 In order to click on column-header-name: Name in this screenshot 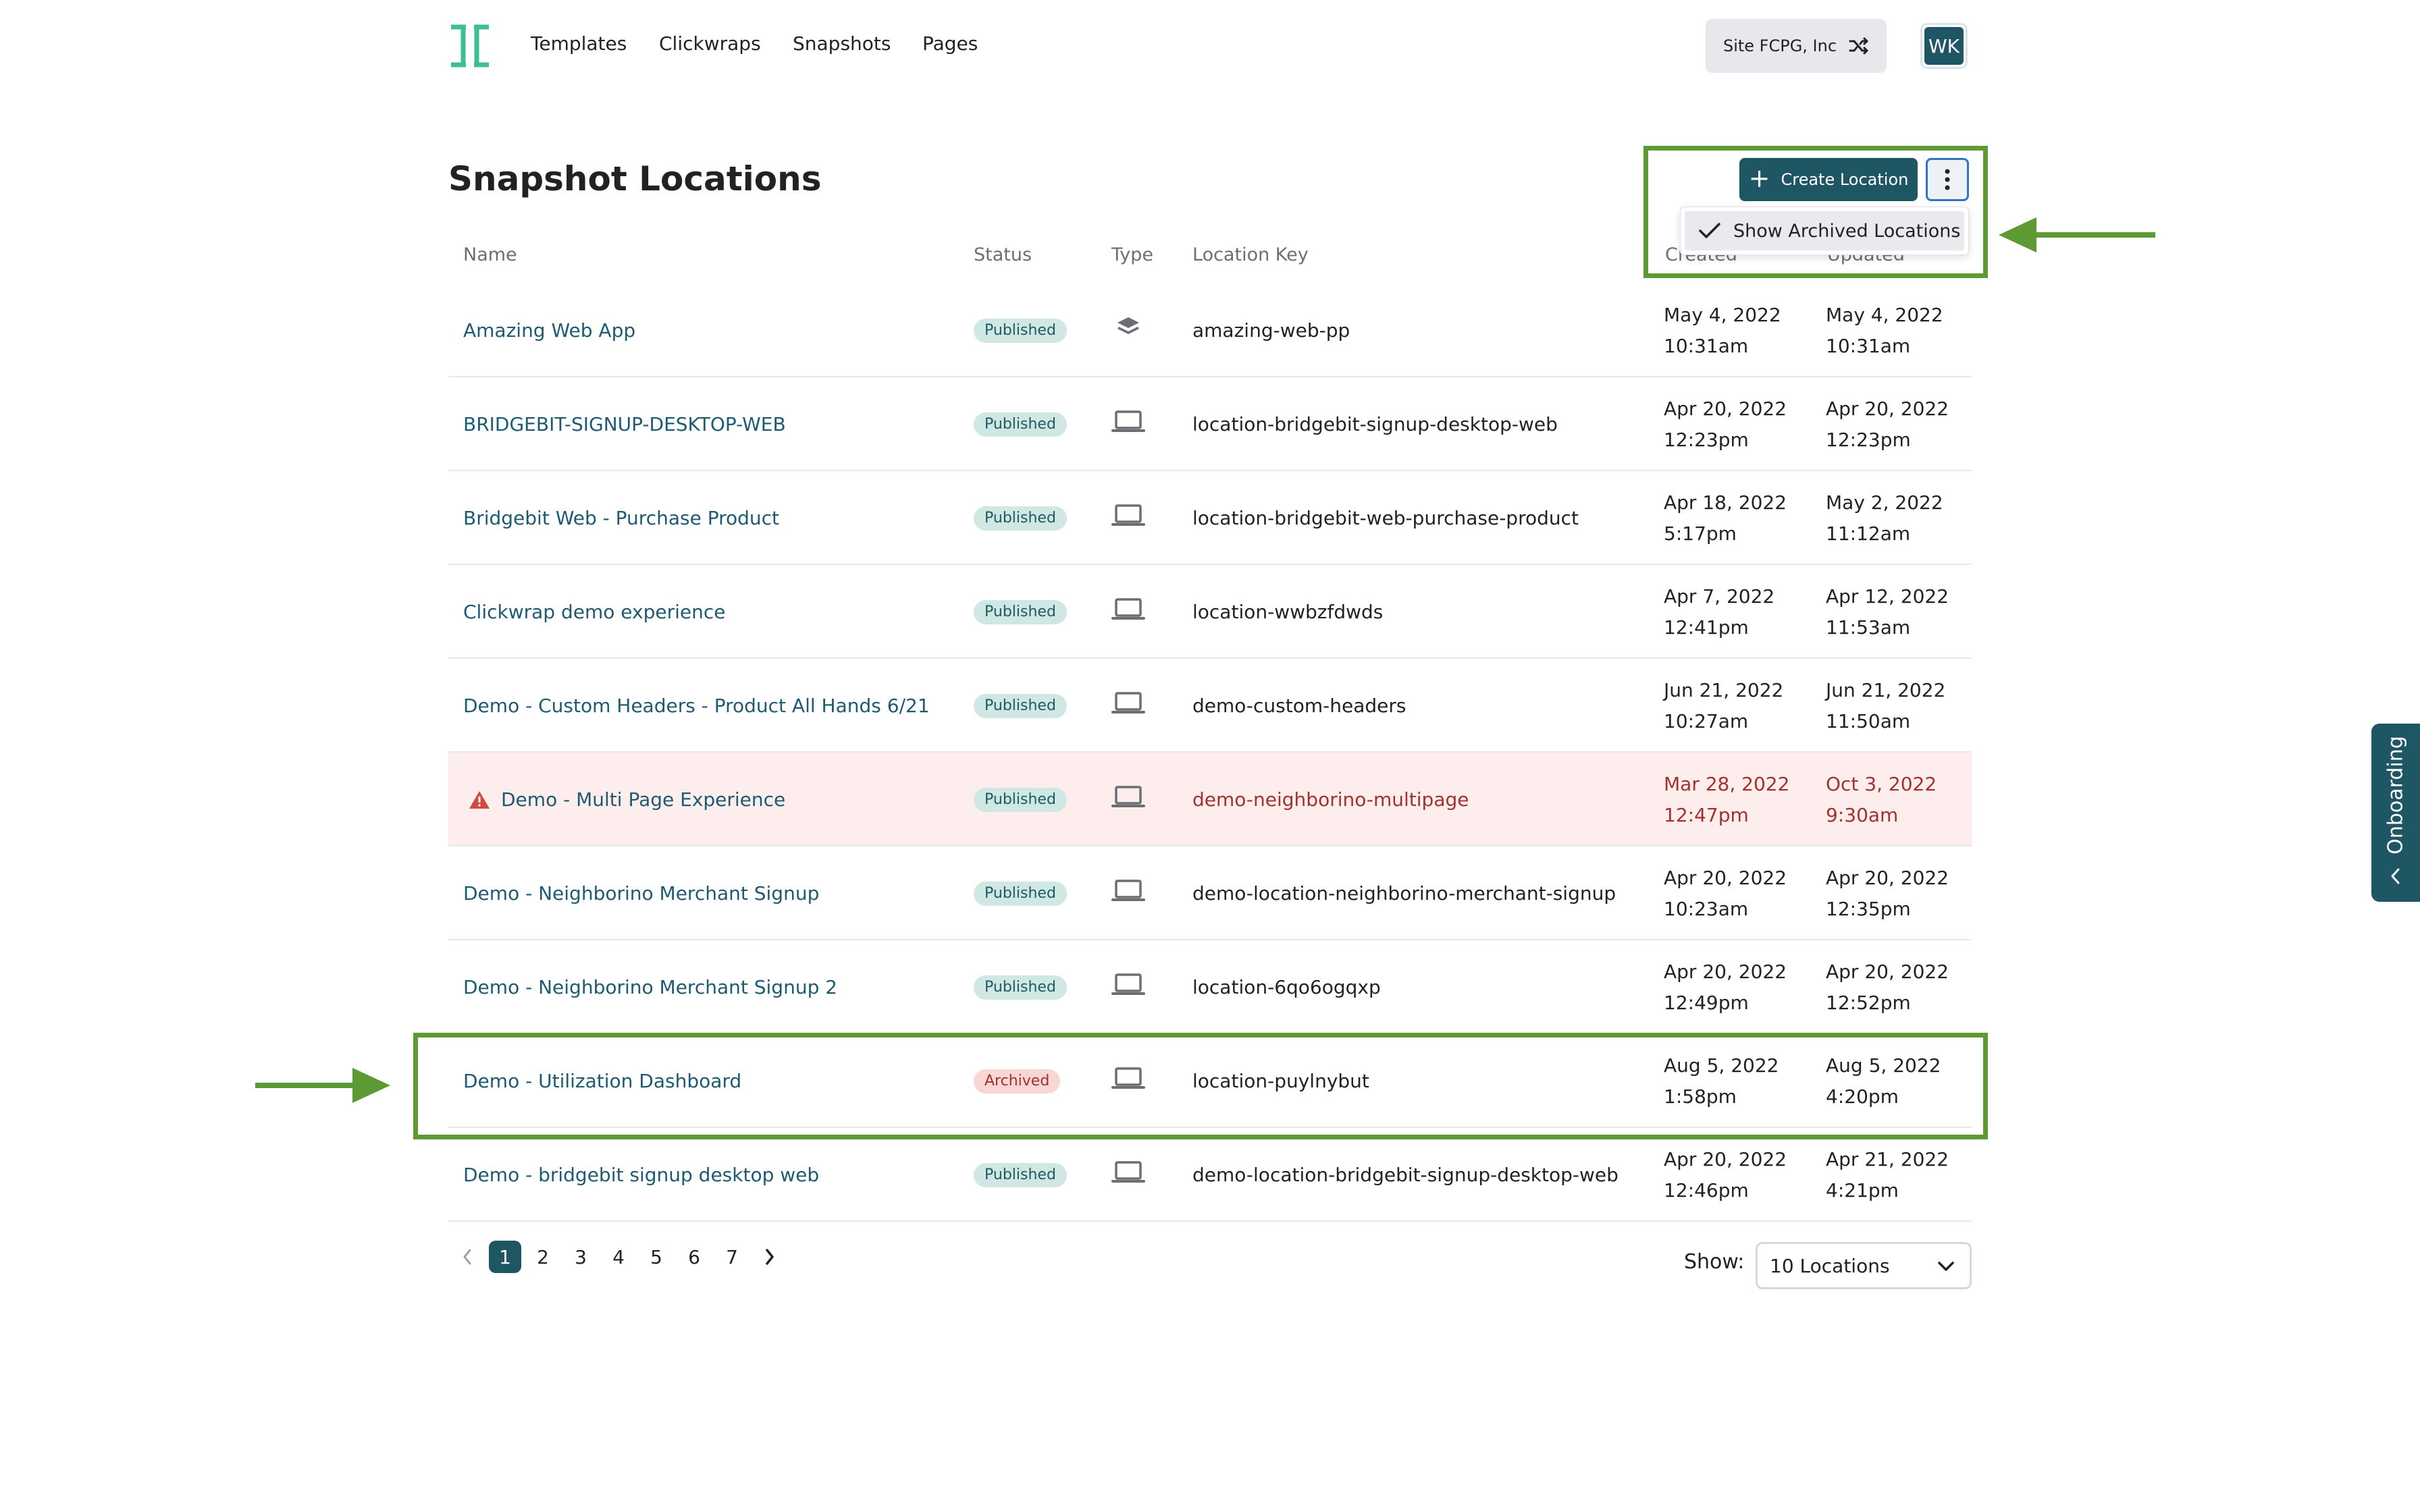, I will do `click(490, 254)`.